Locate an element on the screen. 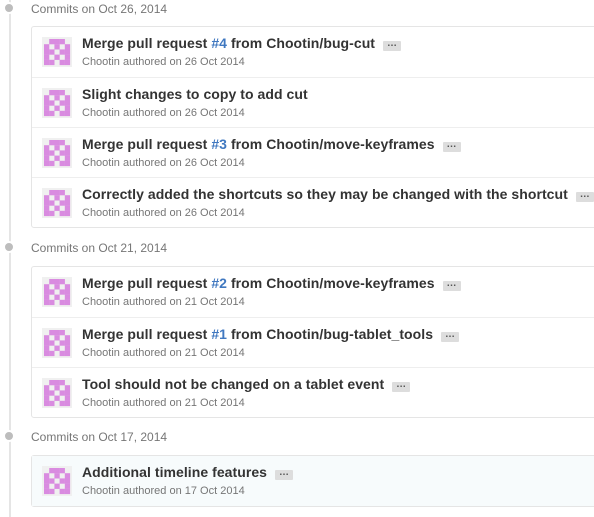 The height and width of the screenshot is (517, 594). commit-message-suffix: from Chootin/bug-cut is located at coordinates (301, 43).